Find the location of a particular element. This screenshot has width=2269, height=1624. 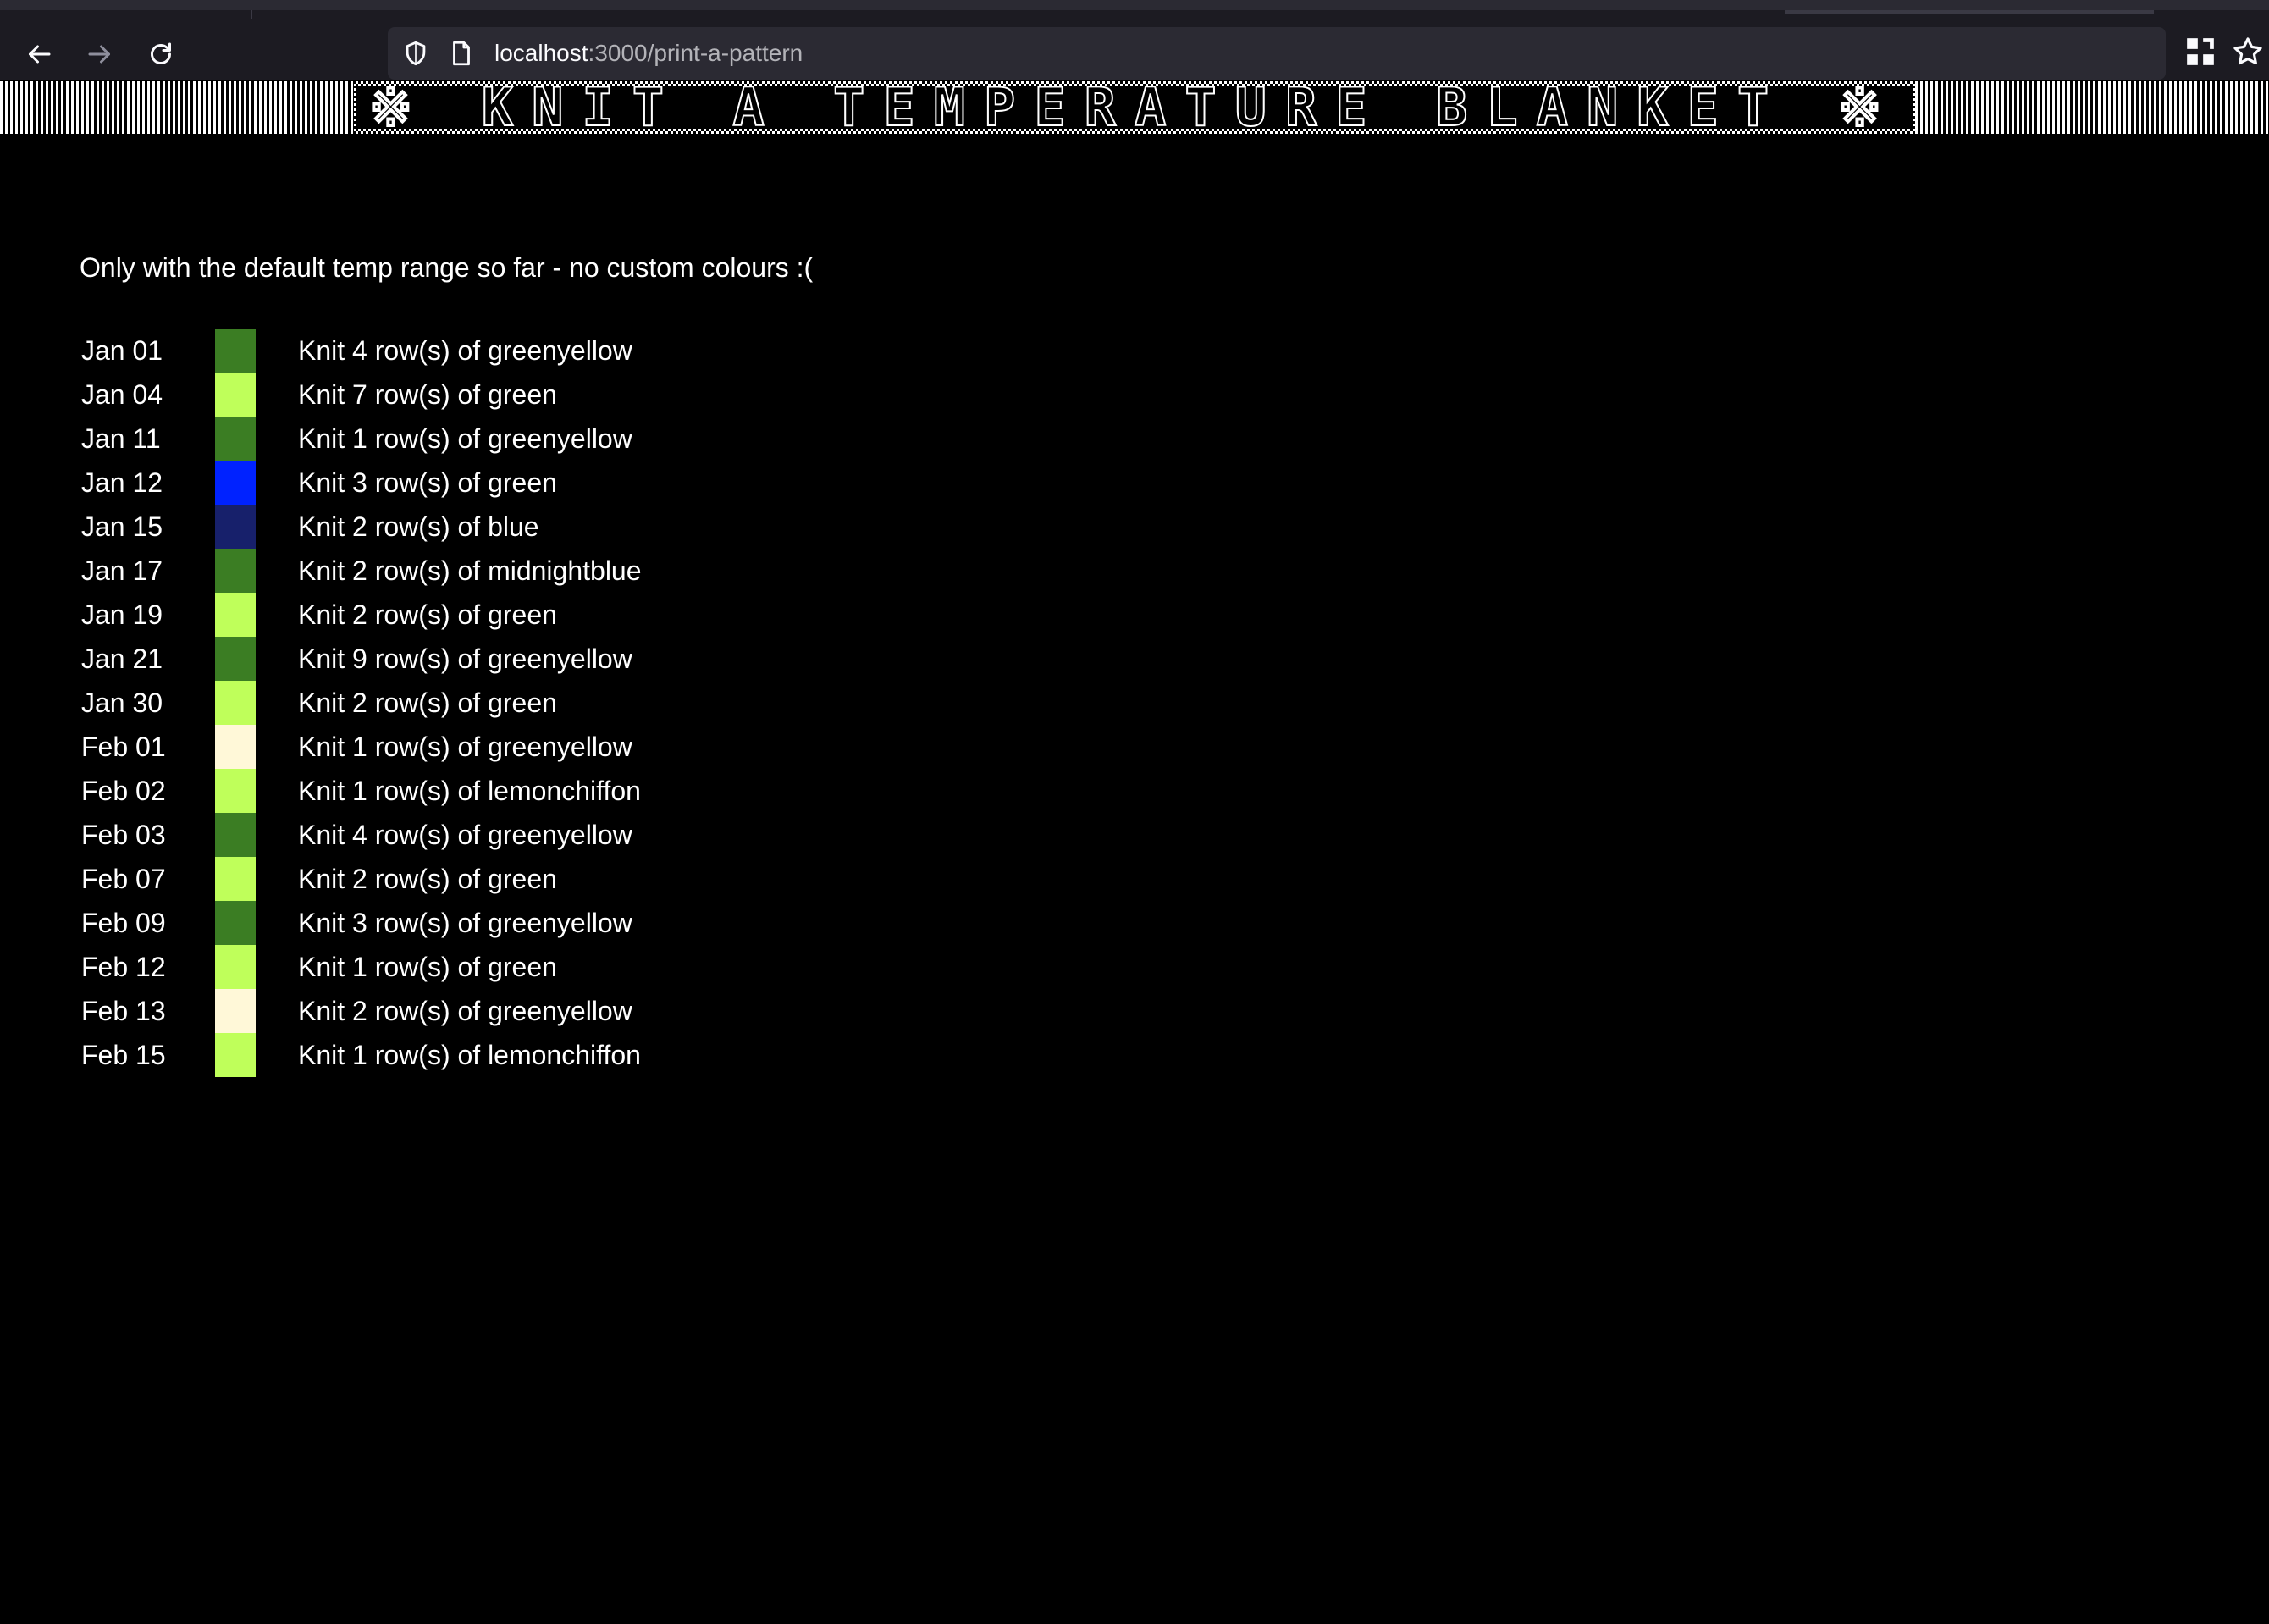

reload-icon is located at coordinates (161, 53).